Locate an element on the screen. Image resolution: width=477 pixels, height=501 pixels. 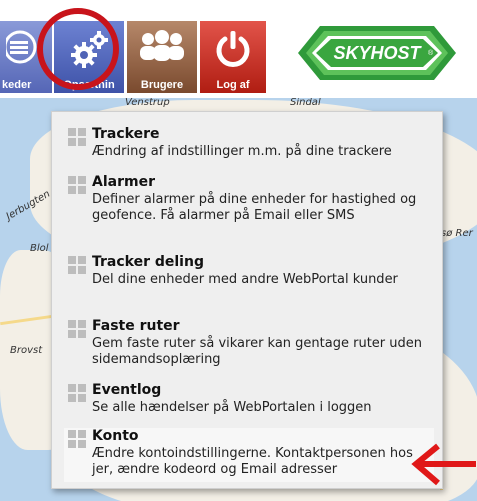
logo-text: SKYHOST is located at coordinates (377, 53).